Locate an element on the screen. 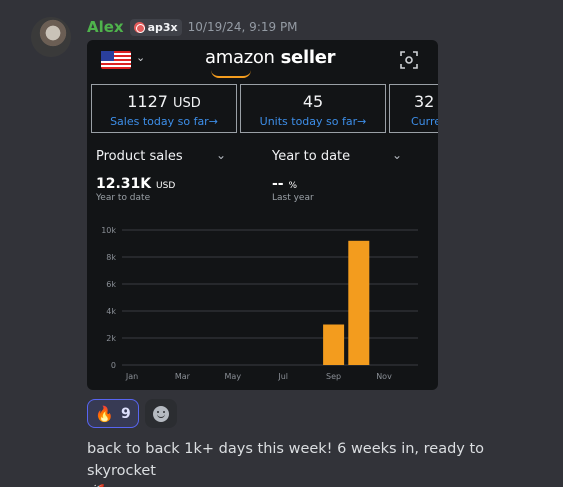 The width and height of the screenshot is (563, 487). scan-icon is located at coordinates (409, 60).